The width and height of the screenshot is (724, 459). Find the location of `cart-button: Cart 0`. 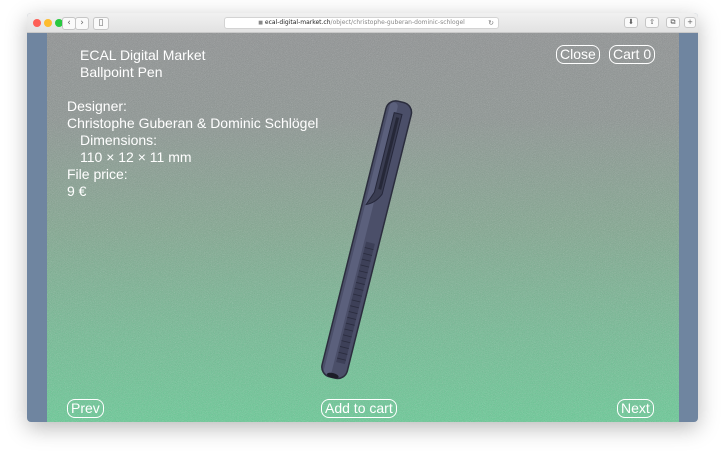

cart-button: Cart 0 is located at coordinates (632, 54).